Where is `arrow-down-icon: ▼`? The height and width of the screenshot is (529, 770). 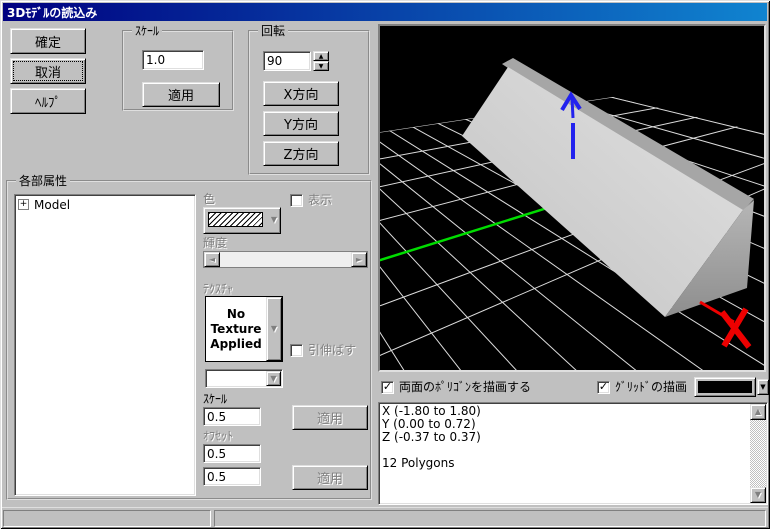 arrow-down-icon: ▼ is located at coordinates (758, 494).